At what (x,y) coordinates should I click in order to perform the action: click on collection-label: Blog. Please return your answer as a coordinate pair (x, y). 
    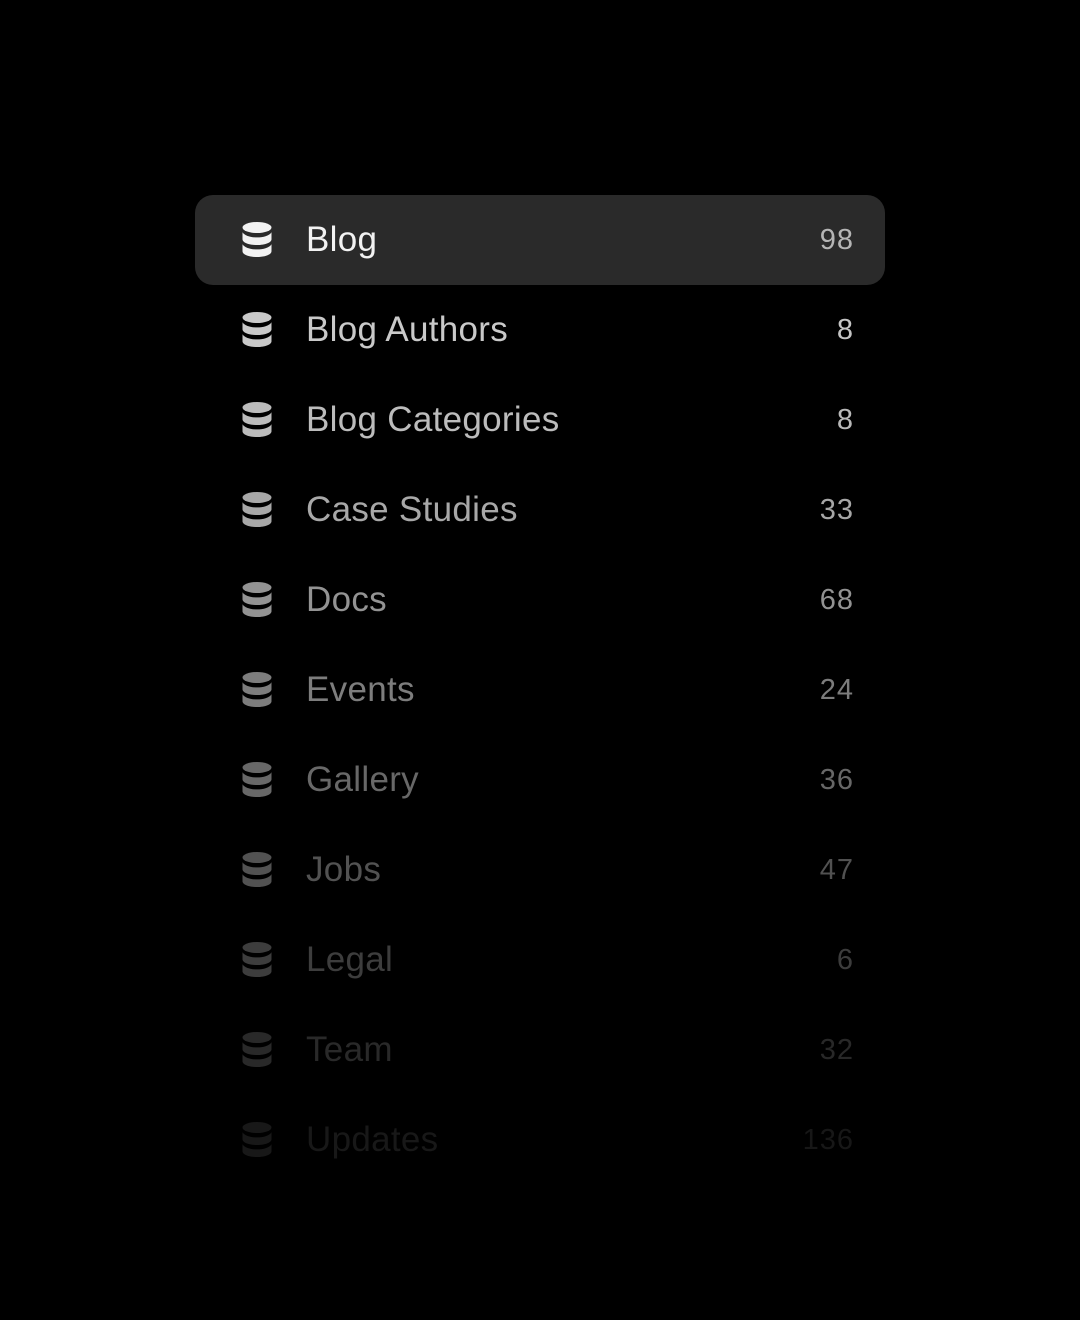
    Looking at the image, I should click on (342, 239).